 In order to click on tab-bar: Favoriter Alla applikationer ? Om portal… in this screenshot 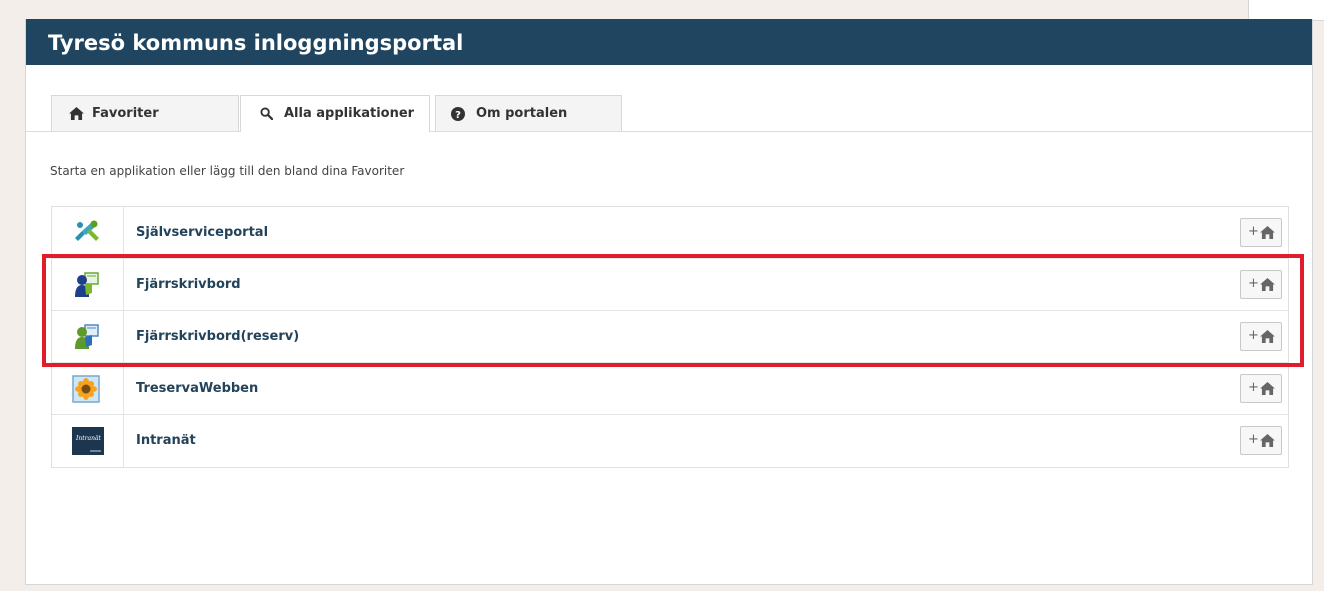, I will do `click(669, 113)`.